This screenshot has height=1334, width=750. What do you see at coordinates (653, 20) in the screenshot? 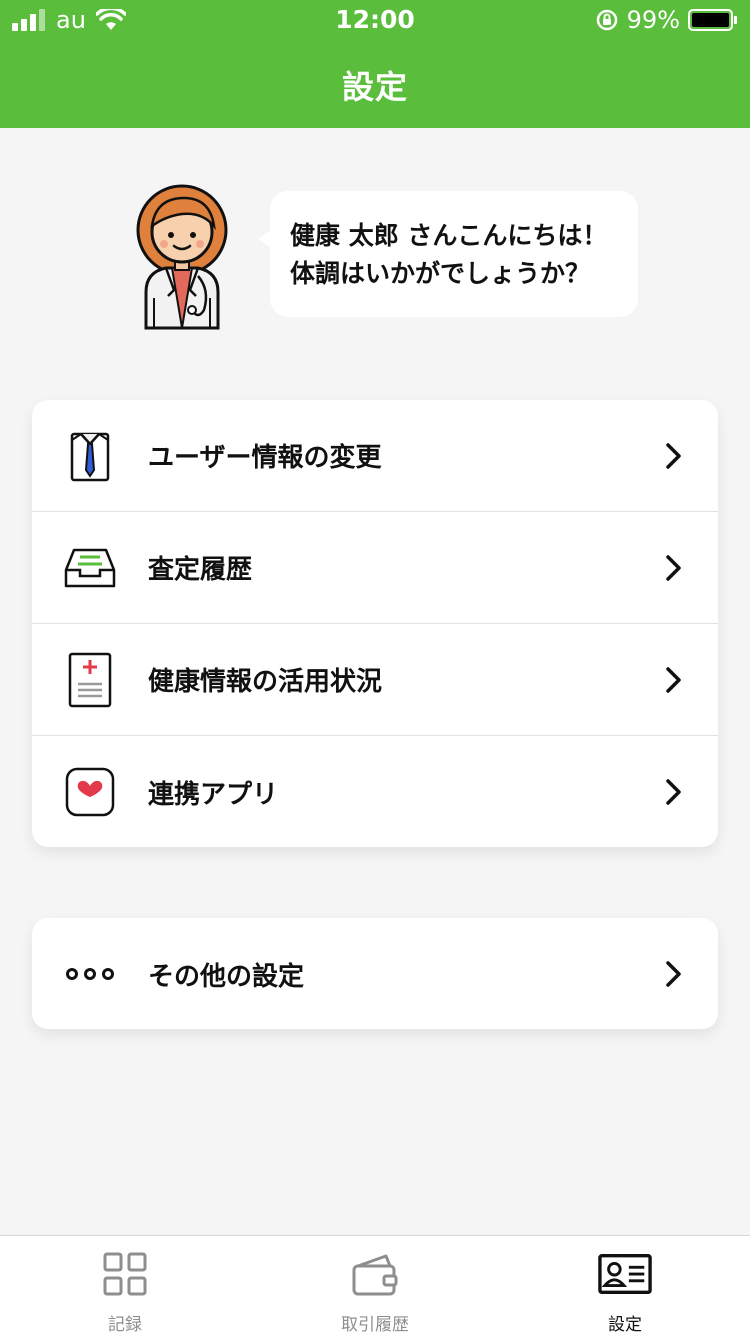
I see `battery-percent: 99%` at bounding box center [653, 20].